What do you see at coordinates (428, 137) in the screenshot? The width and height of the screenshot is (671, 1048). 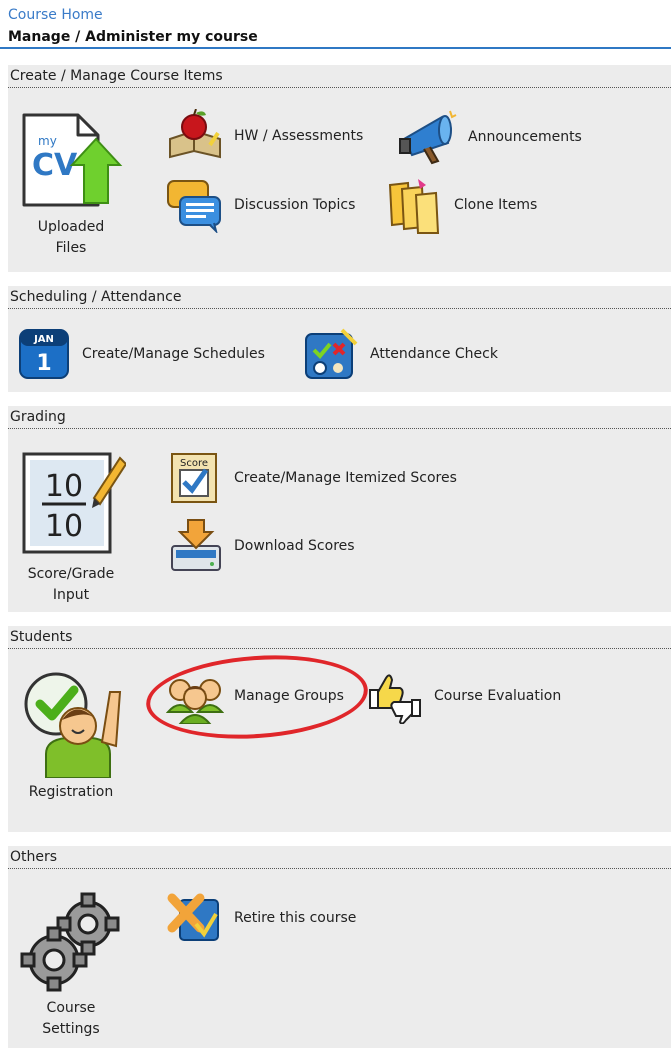 I see `megaphone-icon` at bounding box center [428, 137].